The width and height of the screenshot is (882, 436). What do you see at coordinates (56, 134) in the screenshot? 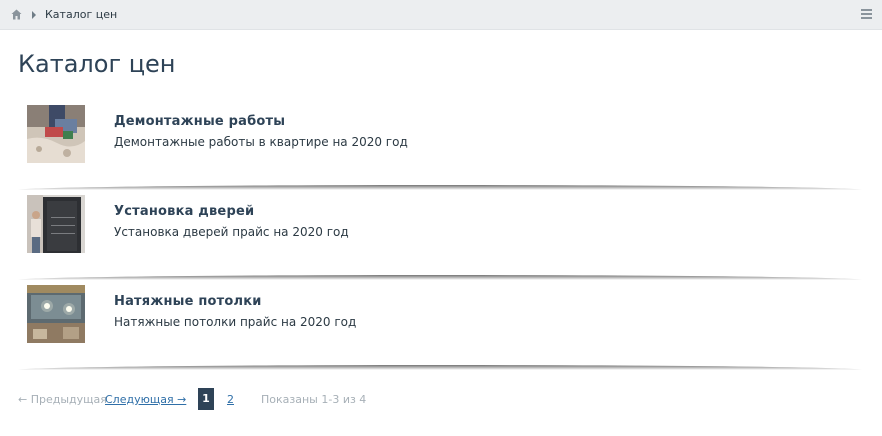
I see `demolition-thumbnail` at bounding box center [56, 134].